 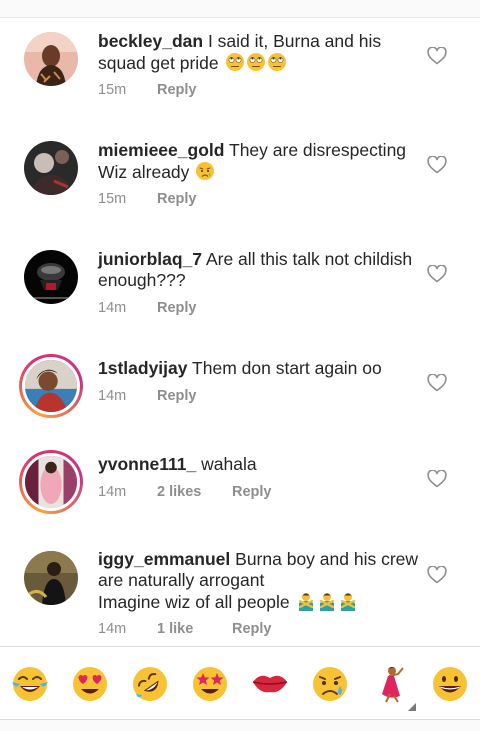 What do you see at coordinates (150, 41) in the screenshot?
I see `comment-username: beckley_dan` at bounding box center [150, 41].